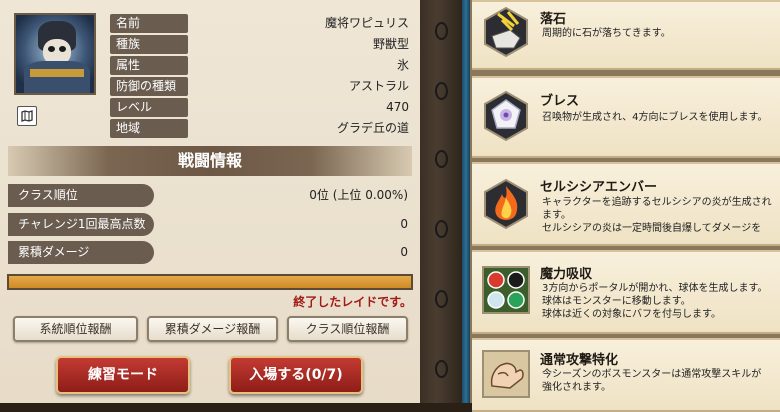 This screenshot has width=780, height=412. Describe the element at coordinates (579, 360) in the screenshot. I see `skill-title: 通常攻撃特化` at that location.